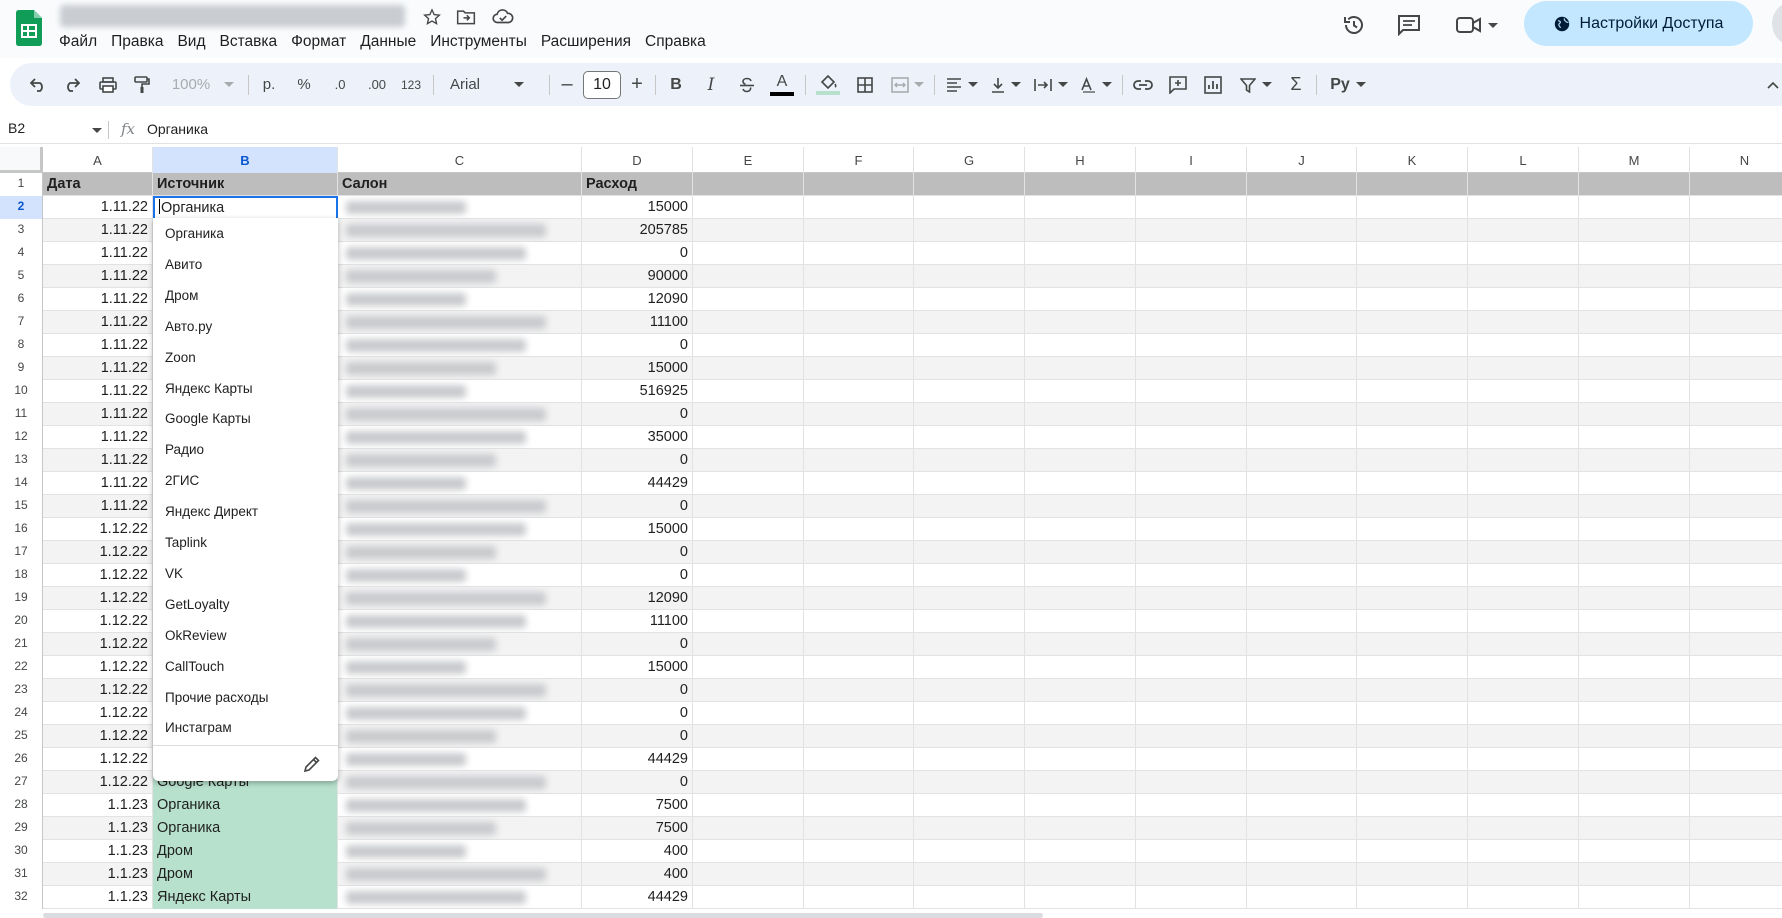 Image resolution: width=1782 pixels, height=918 pixels. I want to click on menu-tools: Инструменты, so click(478, 42).